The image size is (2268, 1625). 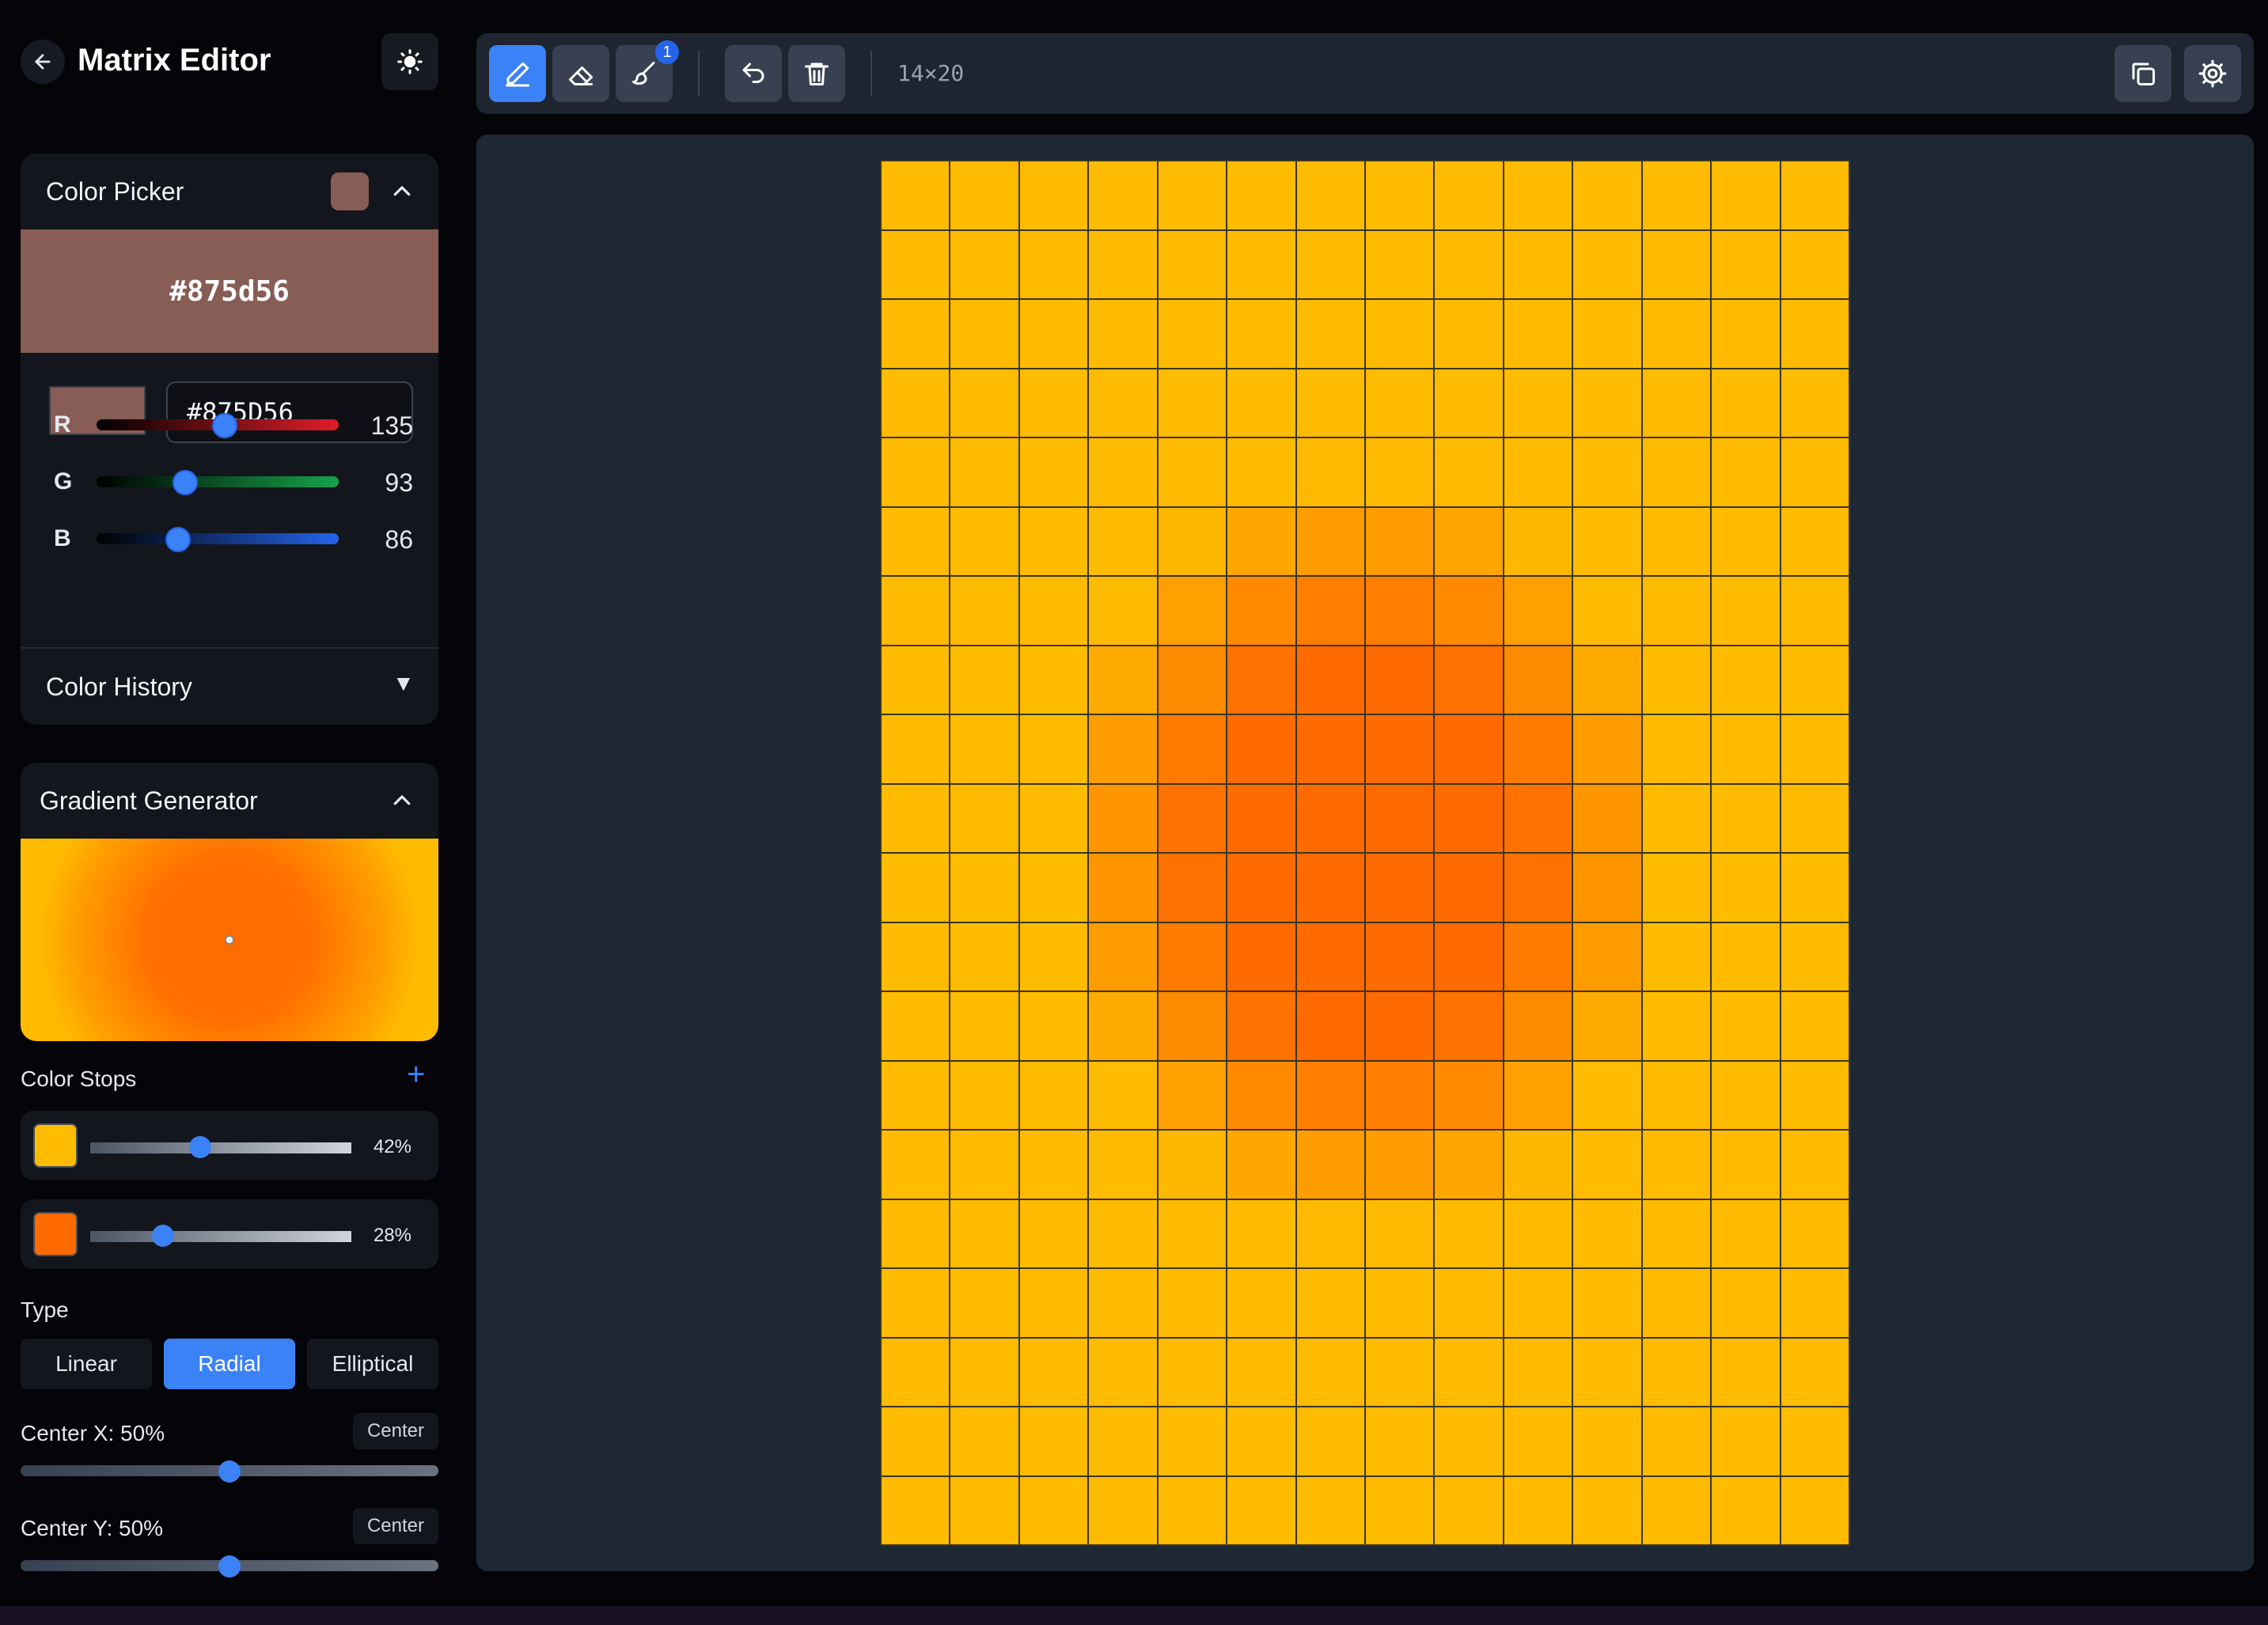 I want to click on gradient-preview, so click(x=229, y=940).